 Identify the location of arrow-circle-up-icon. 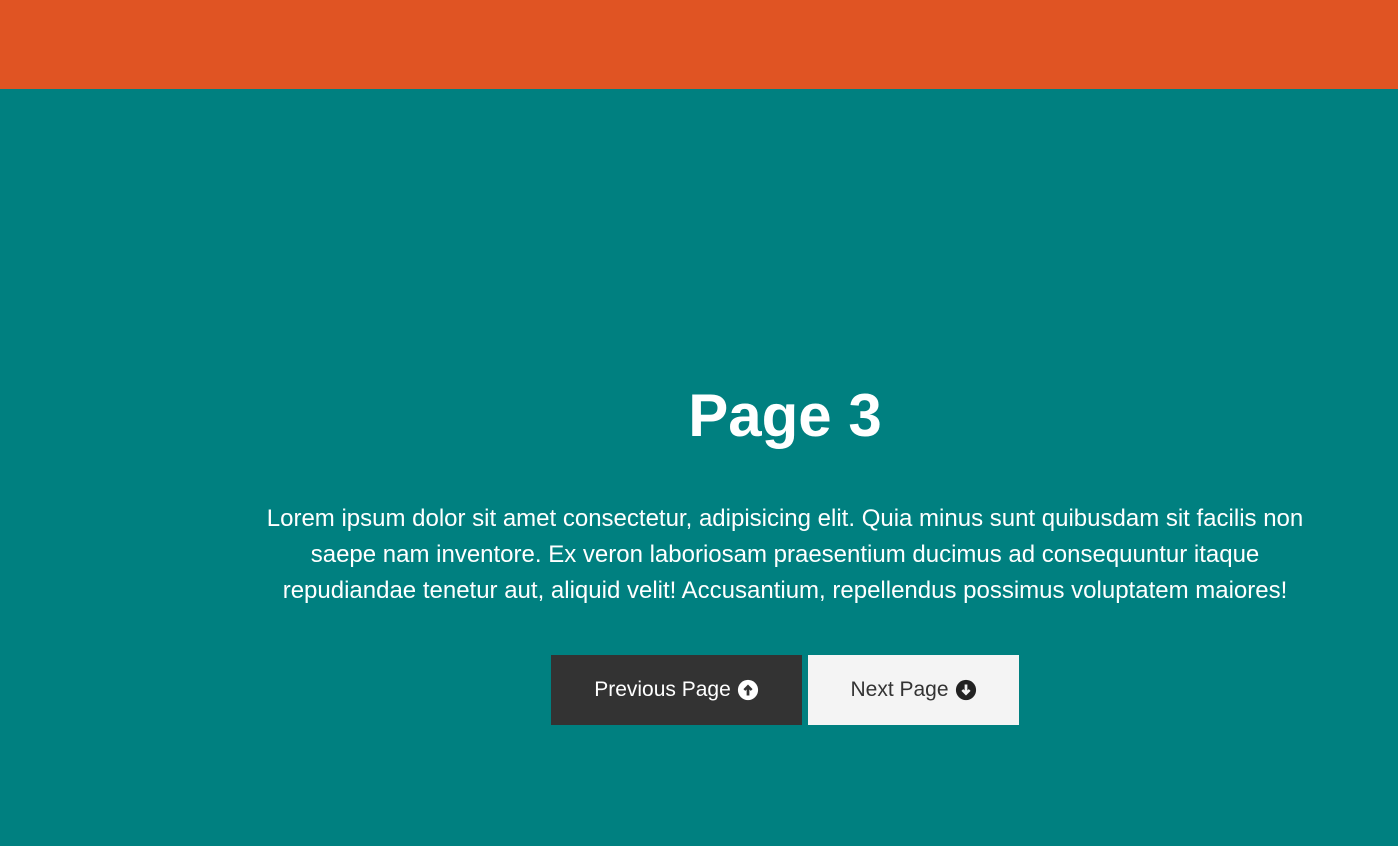
(747, 690).